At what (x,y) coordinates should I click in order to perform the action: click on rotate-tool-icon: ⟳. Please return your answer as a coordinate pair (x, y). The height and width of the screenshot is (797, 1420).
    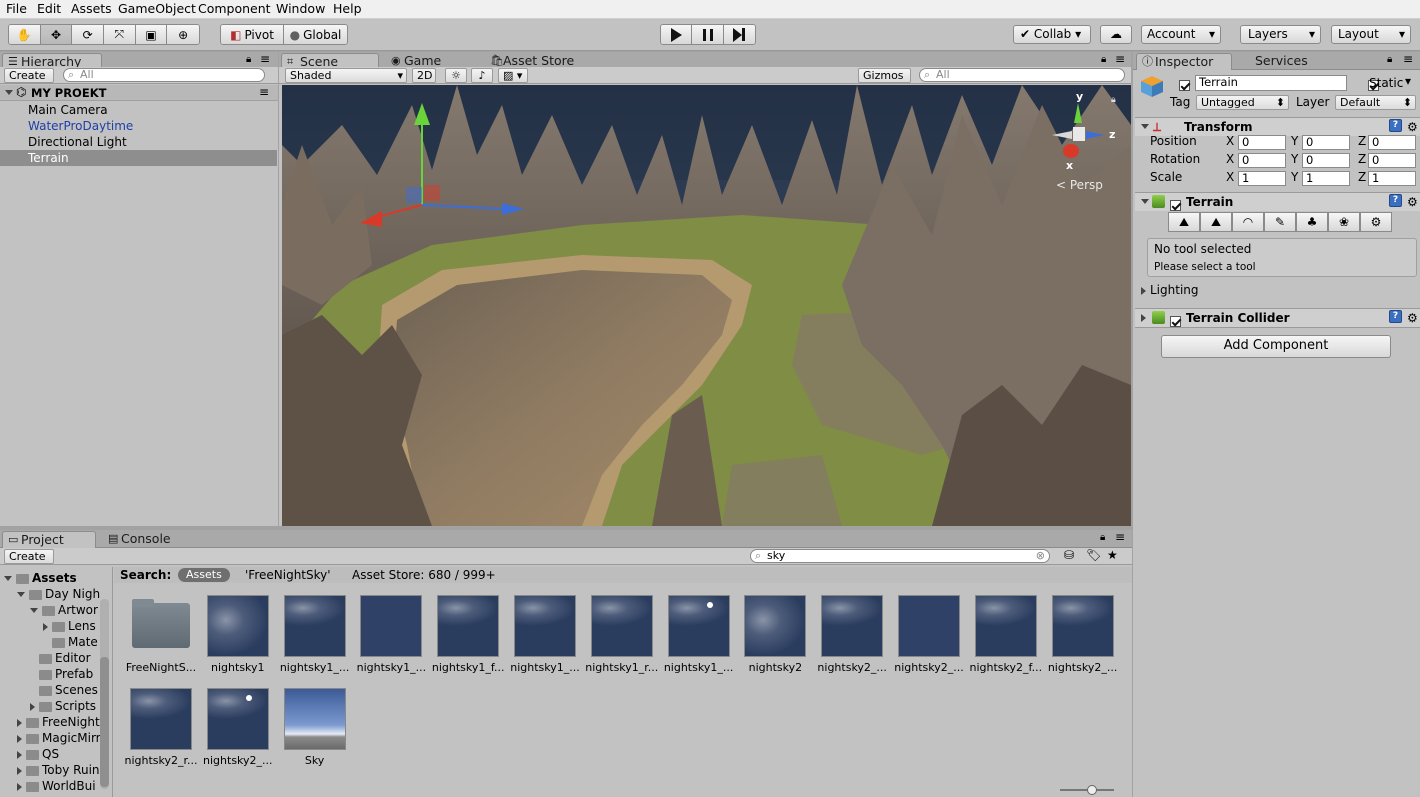
    Looking at the image, I should click on (88, 34).